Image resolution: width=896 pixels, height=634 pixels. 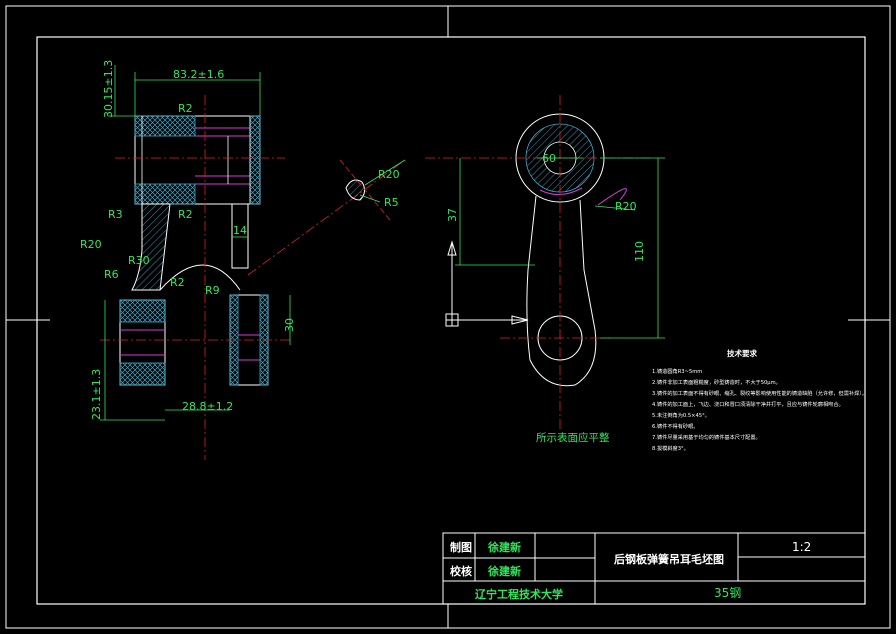 What do you see at coordinates (461, 571) in the screenshot?
I see `label-checked: 校核` at bounding box center [461, 571].